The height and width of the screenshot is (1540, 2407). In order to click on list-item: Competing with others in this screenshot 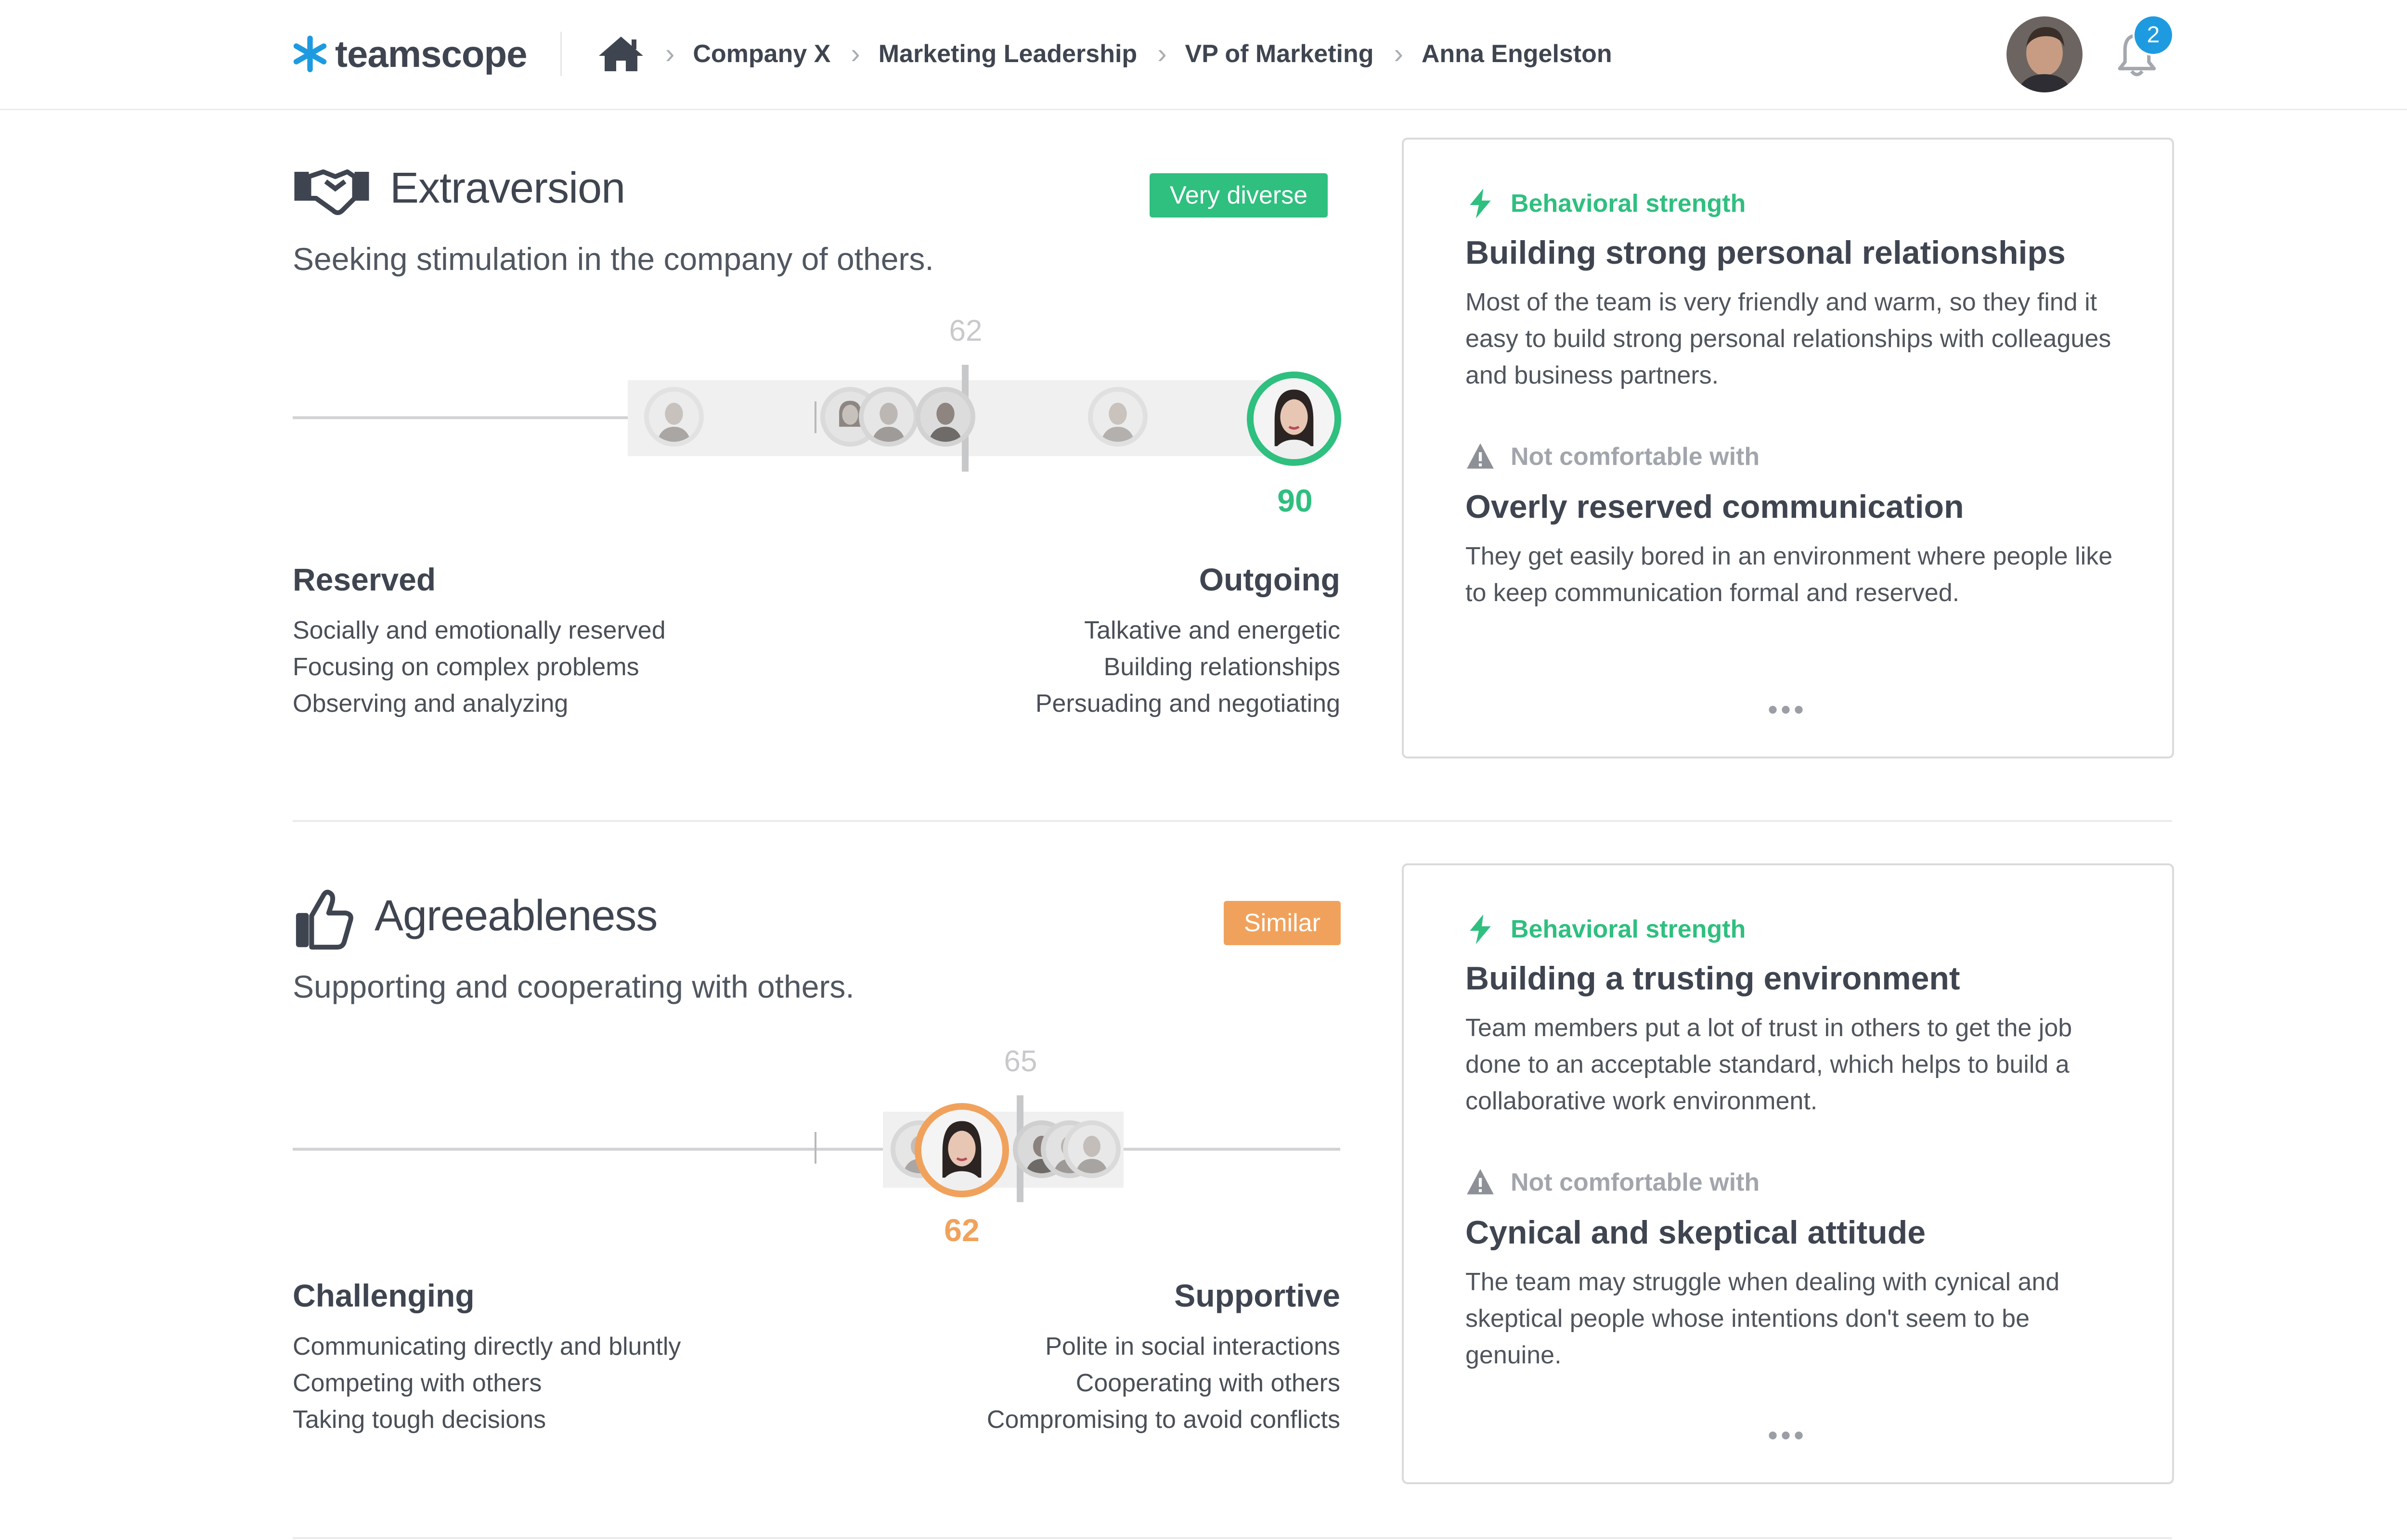, I will do `click(417, 1383)`.